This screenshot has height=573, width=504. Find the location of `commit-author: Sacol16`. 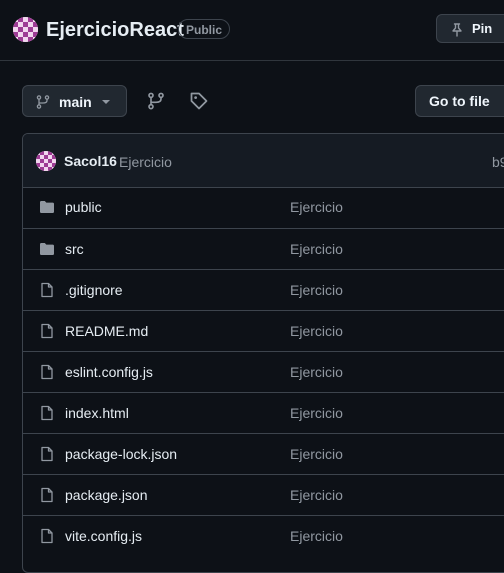

commit-author: Sacol16 is located at coordinates (90, 161).